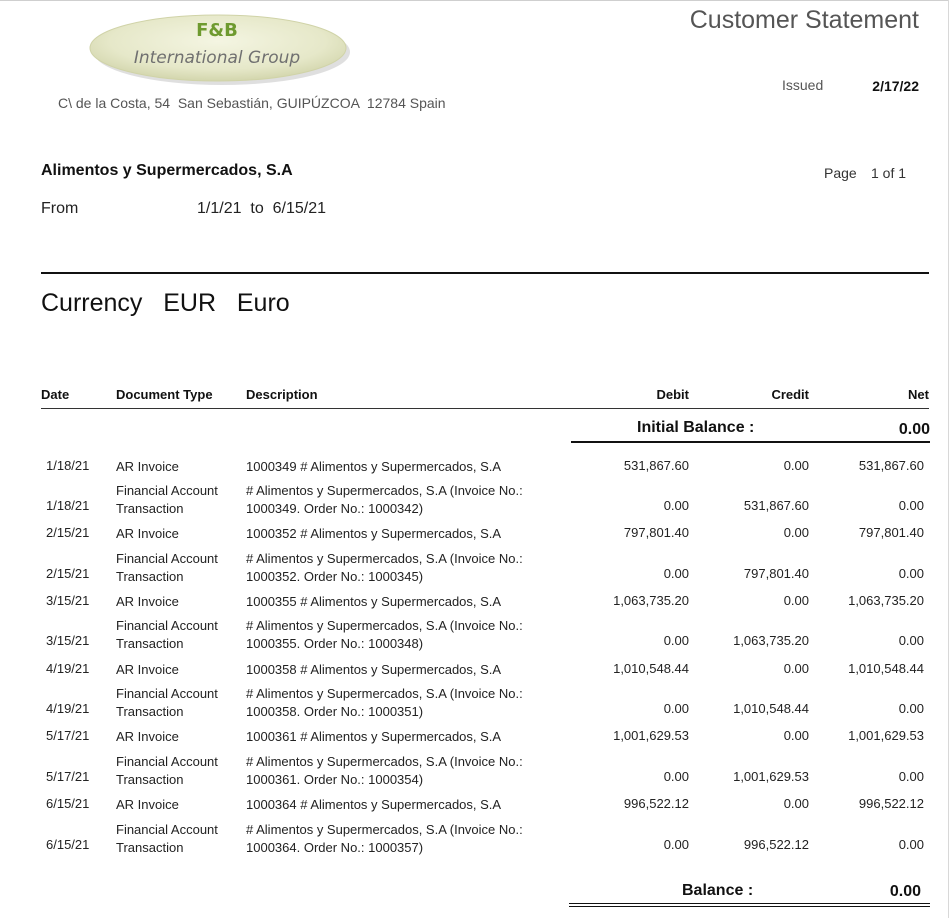 This screenshot has width=949, height=918. I want to click on initial-balance-label: Initial Balance :, so click(696, 427).